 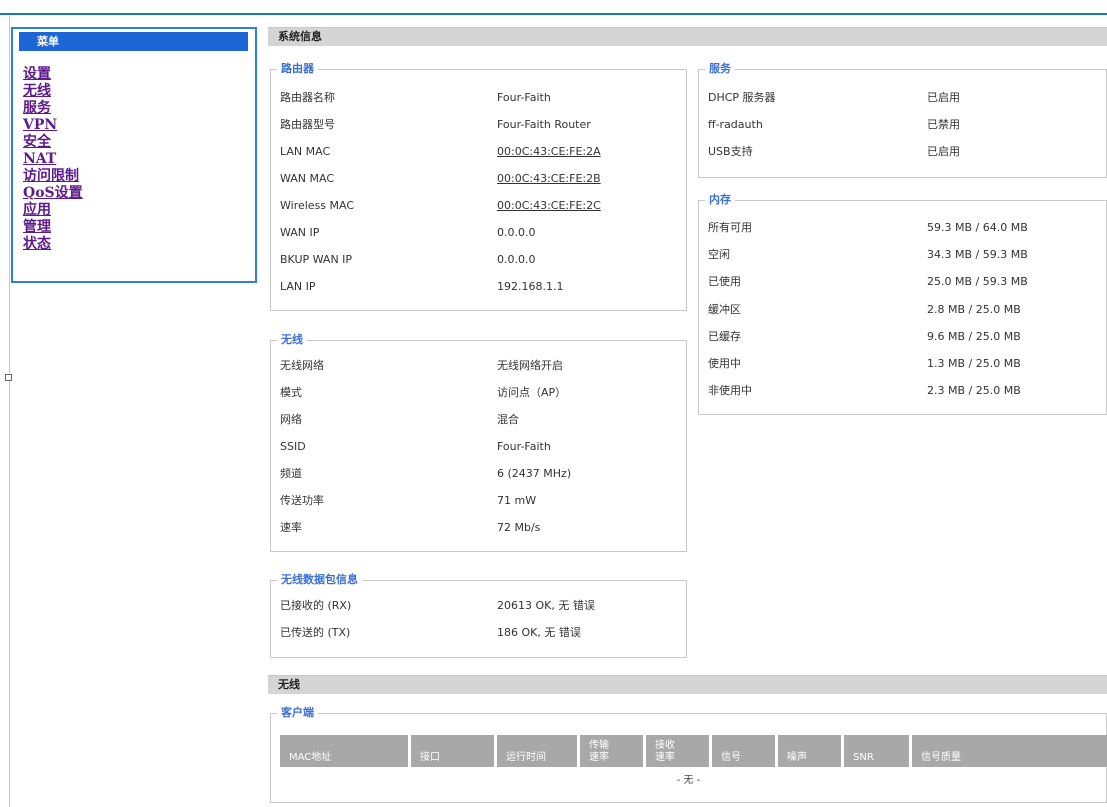 I want to click on col-mac-address: MAC地址, so click(x=345, y=751).